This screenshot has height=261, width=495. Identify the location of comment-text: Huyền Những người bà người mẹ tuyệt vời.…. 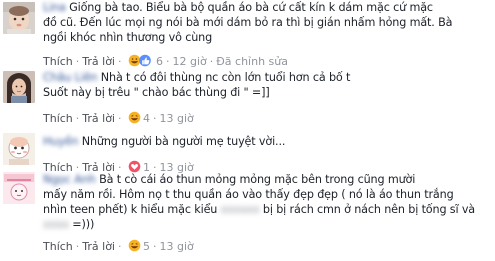
(164, 141).